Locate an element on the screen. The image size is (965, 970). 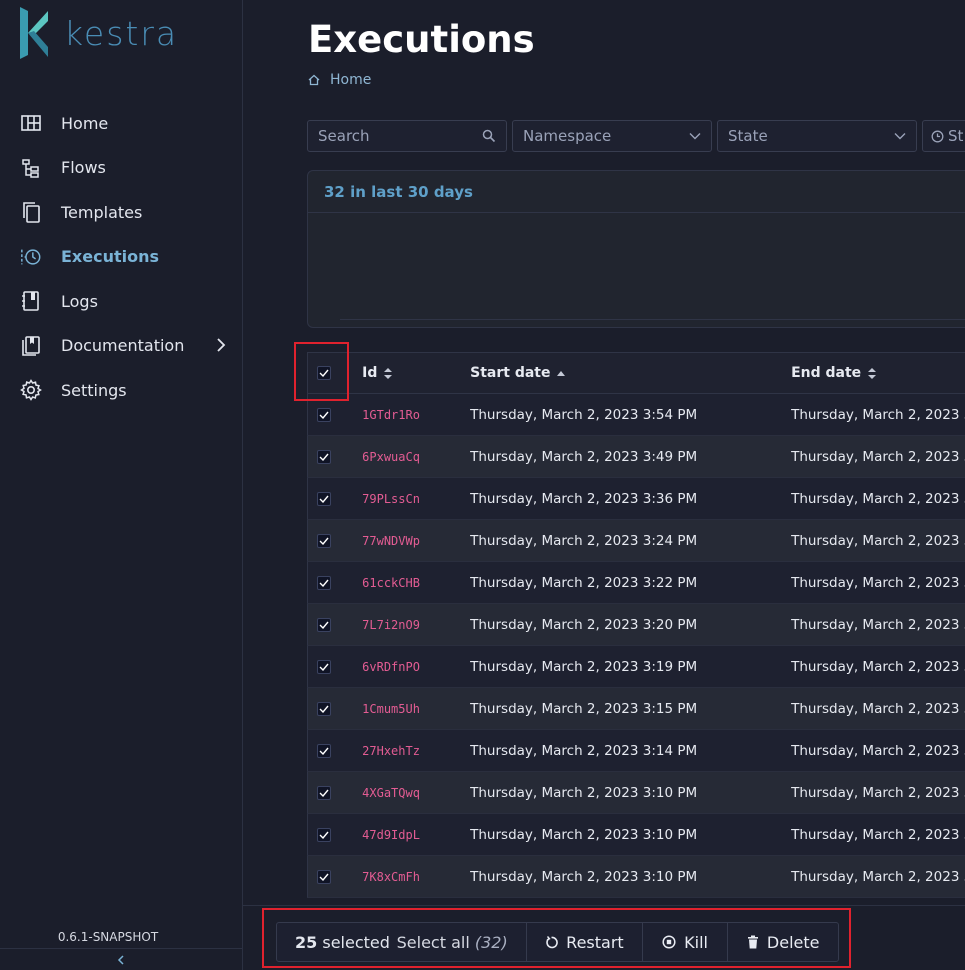
kestra-logo-icon is located at coordinates (34, 33).